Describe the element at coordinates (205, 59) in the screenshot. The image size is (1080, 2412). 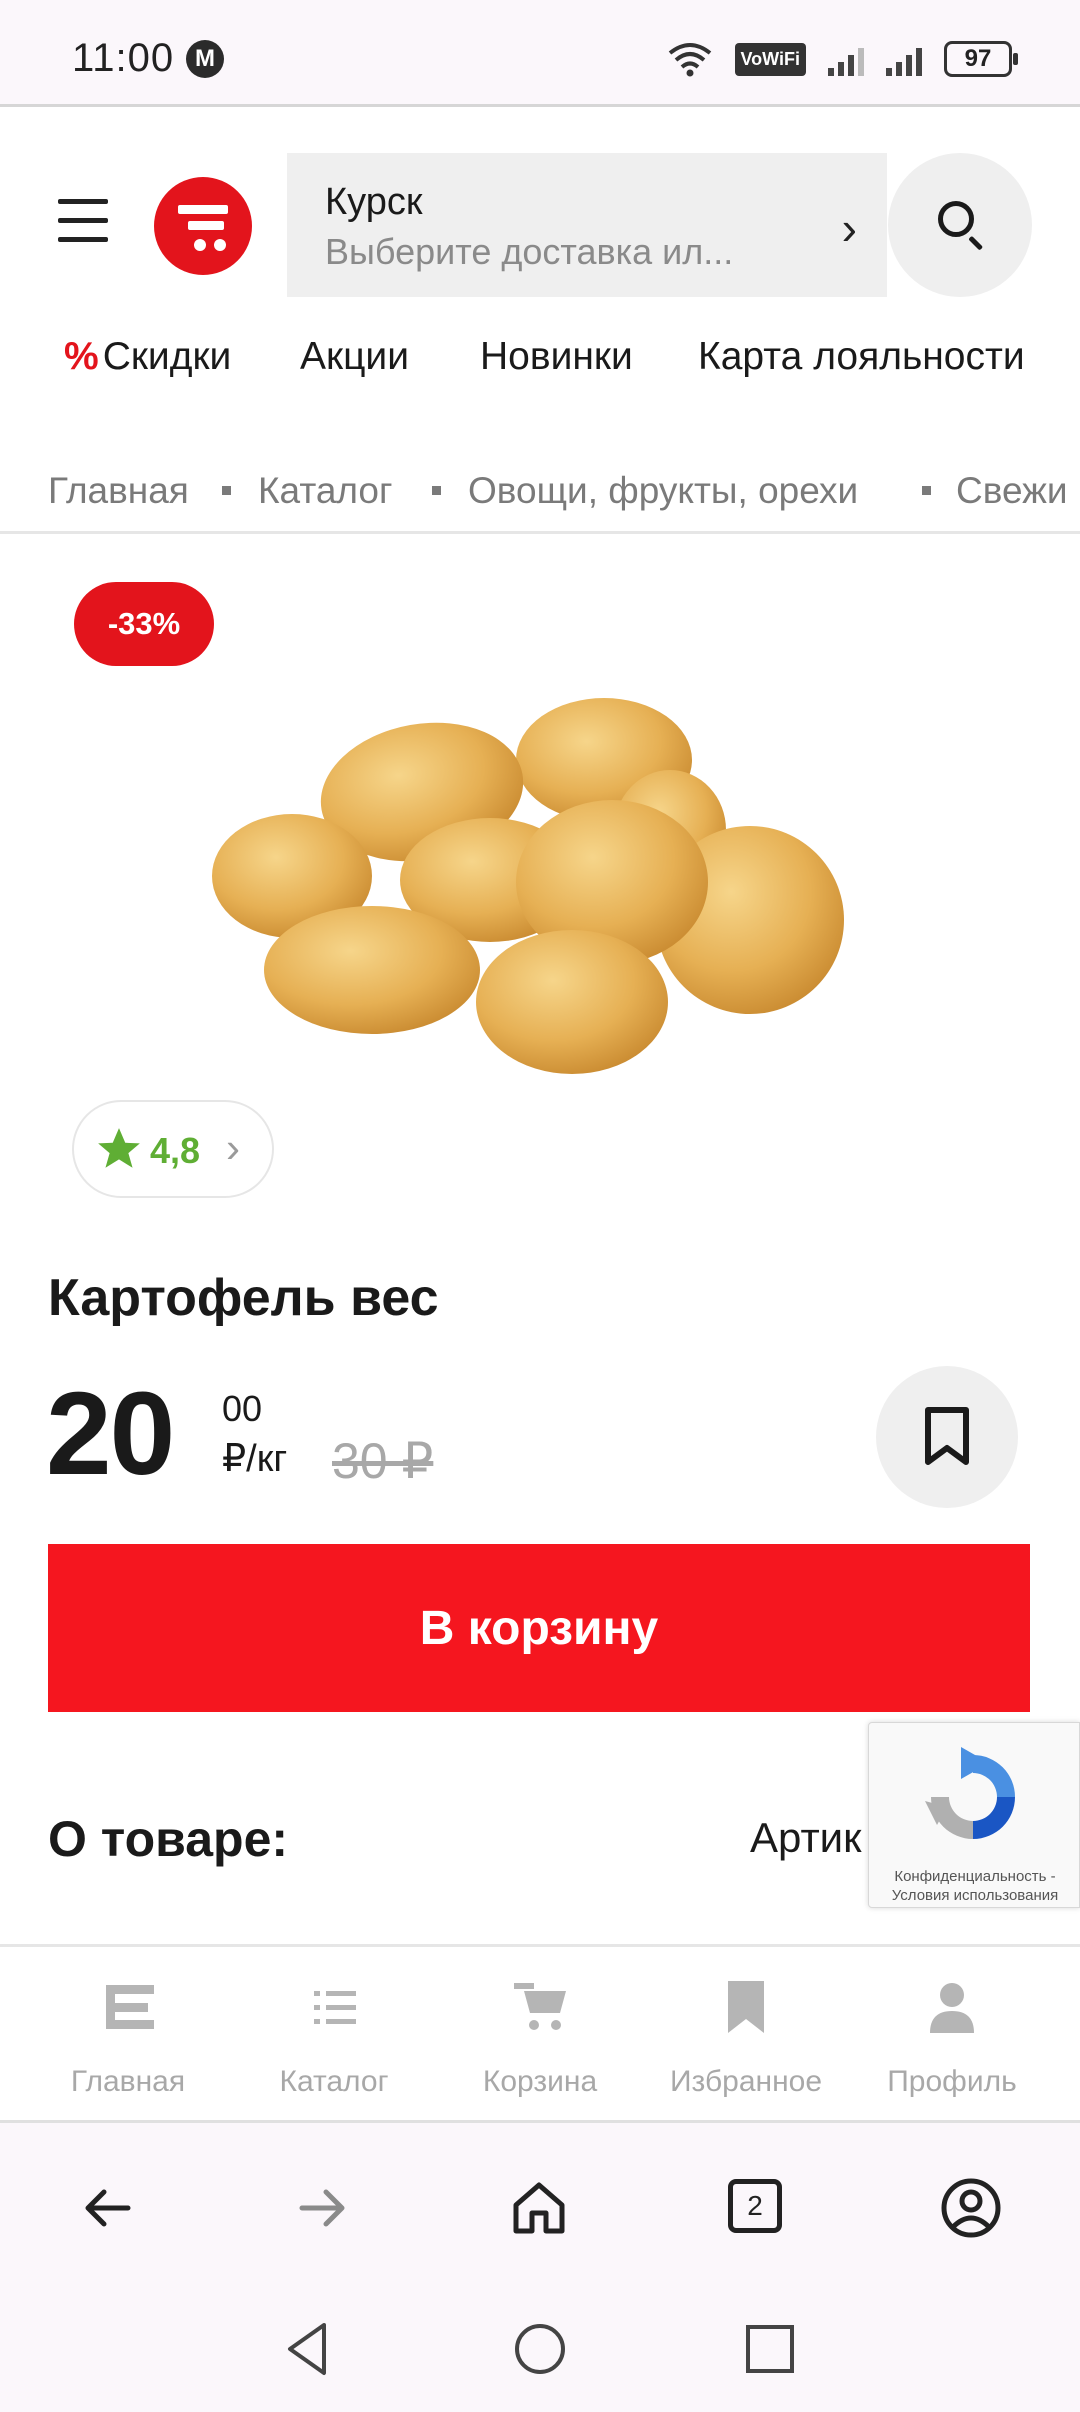
I see `app-notification-icon: M` at that location.